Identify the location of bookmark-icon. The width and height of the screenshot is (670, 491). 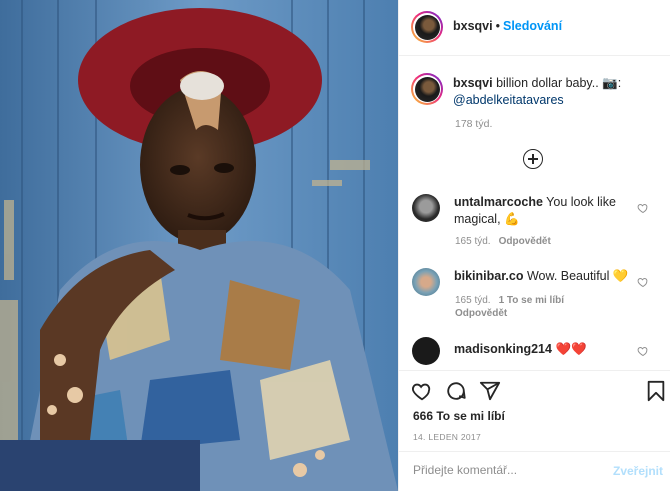
(656, 391).